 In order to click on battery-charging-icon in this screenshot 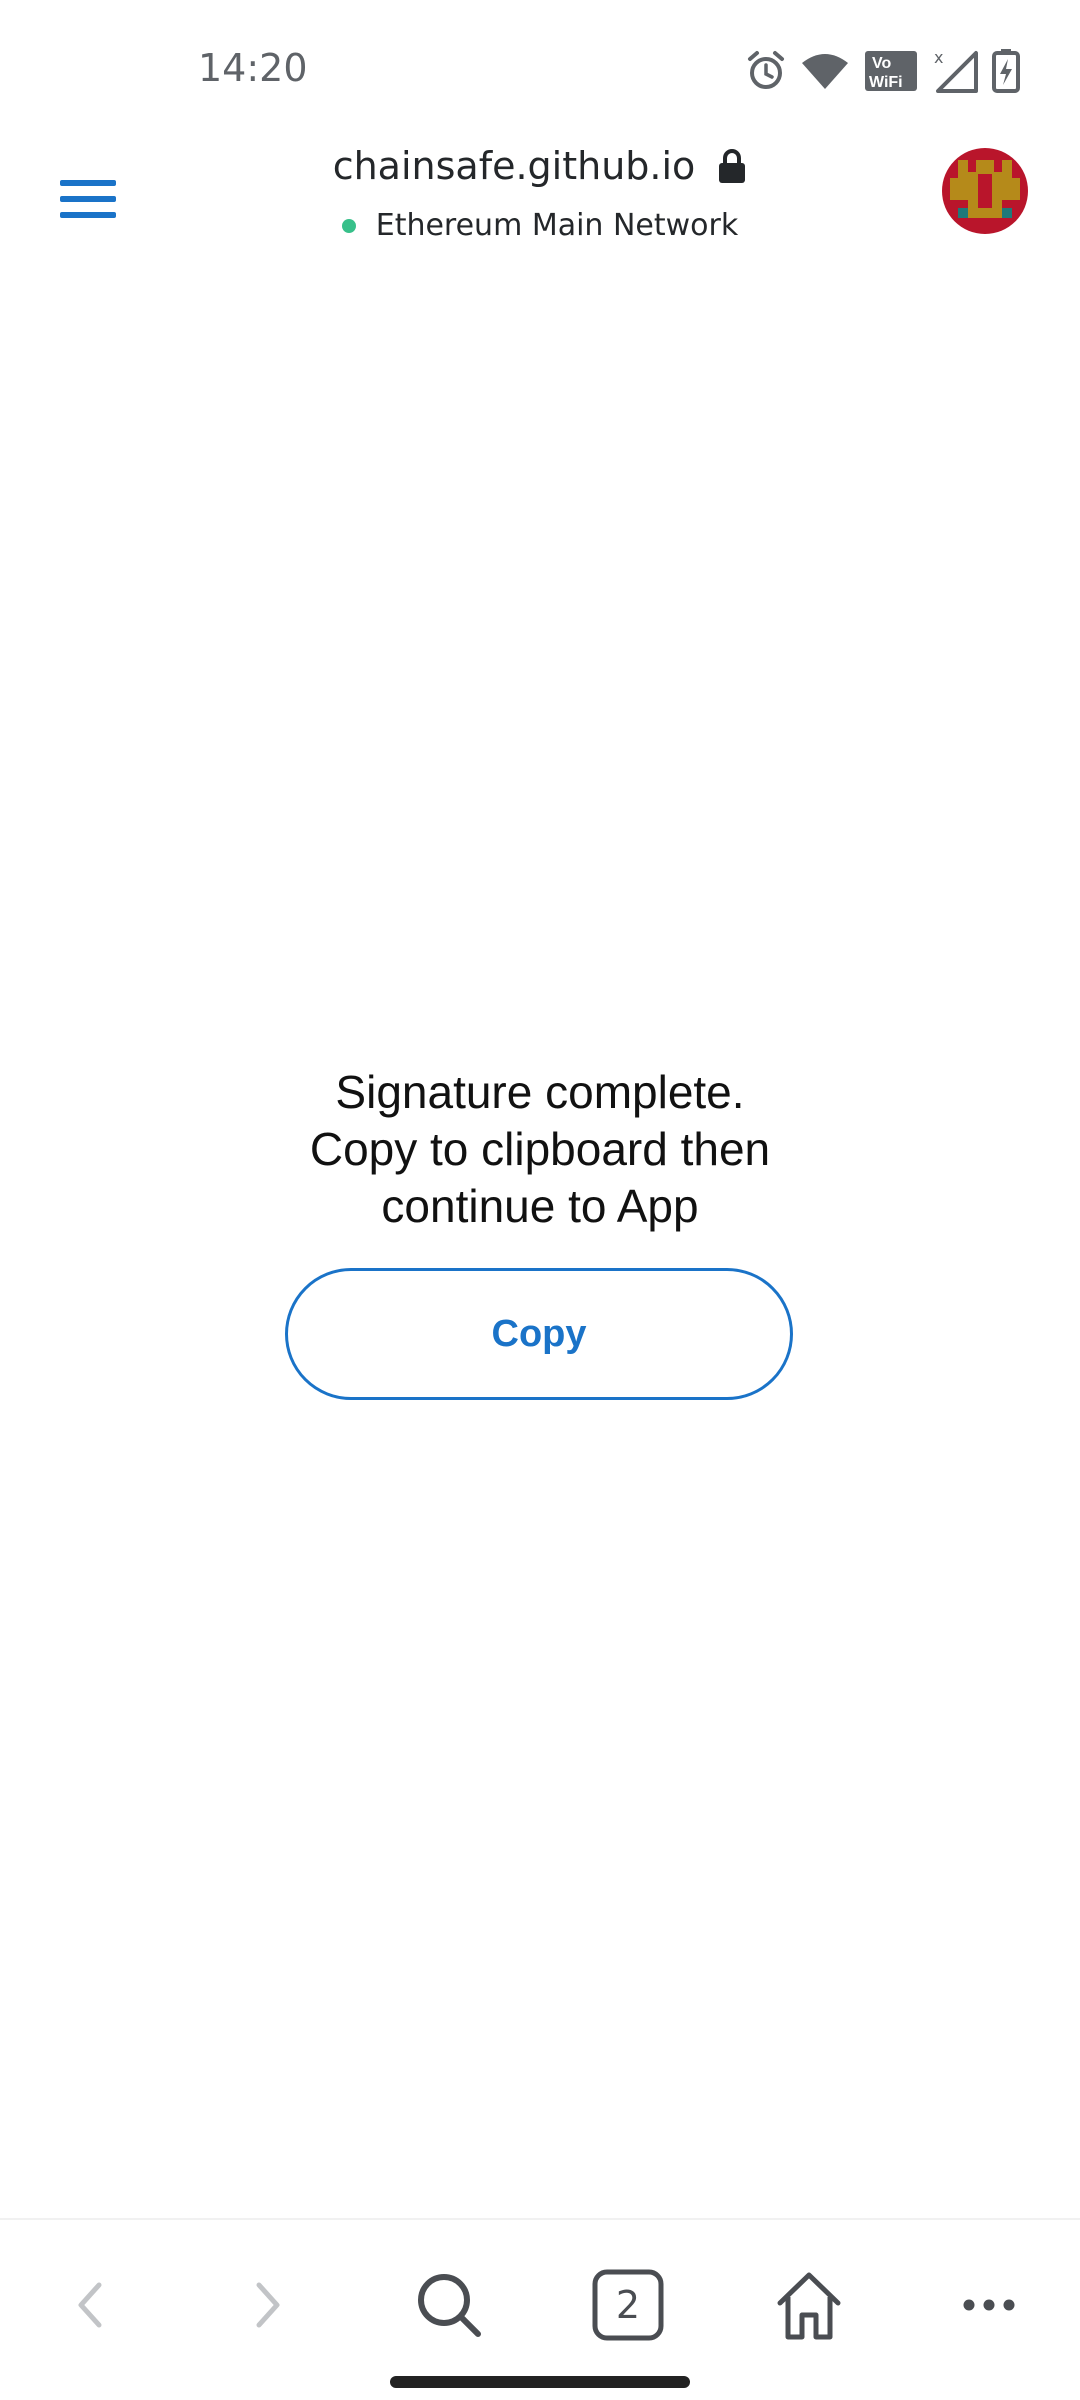, I will do `click(1006, 71)`.